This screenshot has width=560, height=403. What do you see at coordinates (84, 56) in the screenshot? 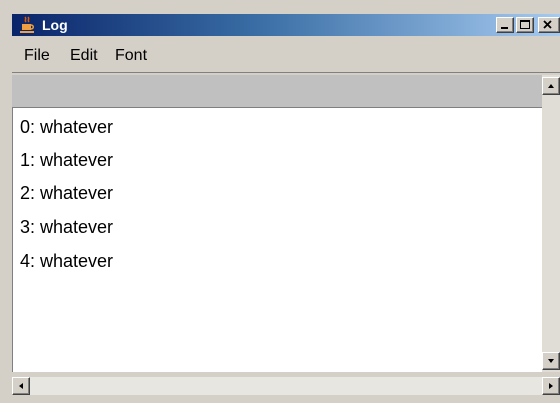
I see `menu-edit: Edit` at bounding box center [84, 56].